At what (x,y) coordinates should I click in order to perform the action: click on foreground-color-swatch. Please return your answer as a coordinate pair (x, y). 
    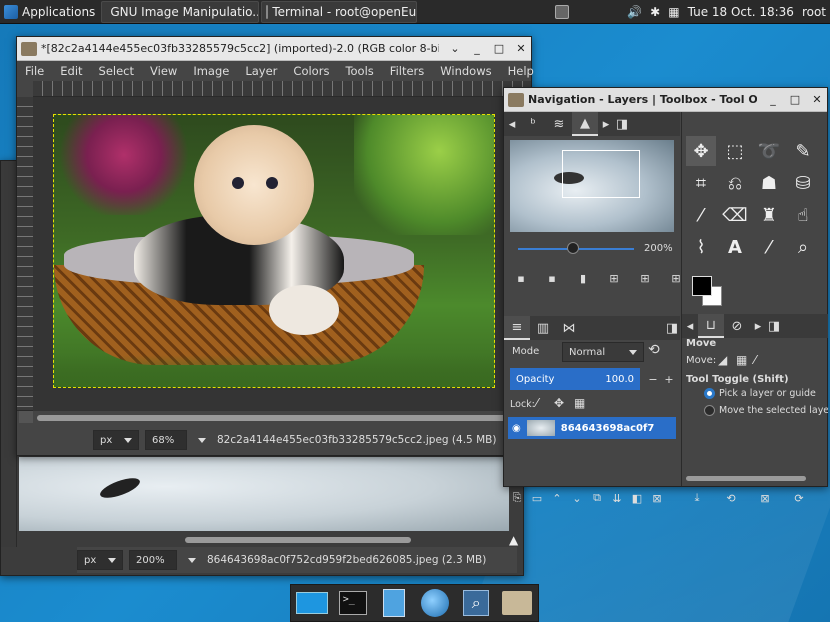
    Looking at the image, I should click on (702, 286).